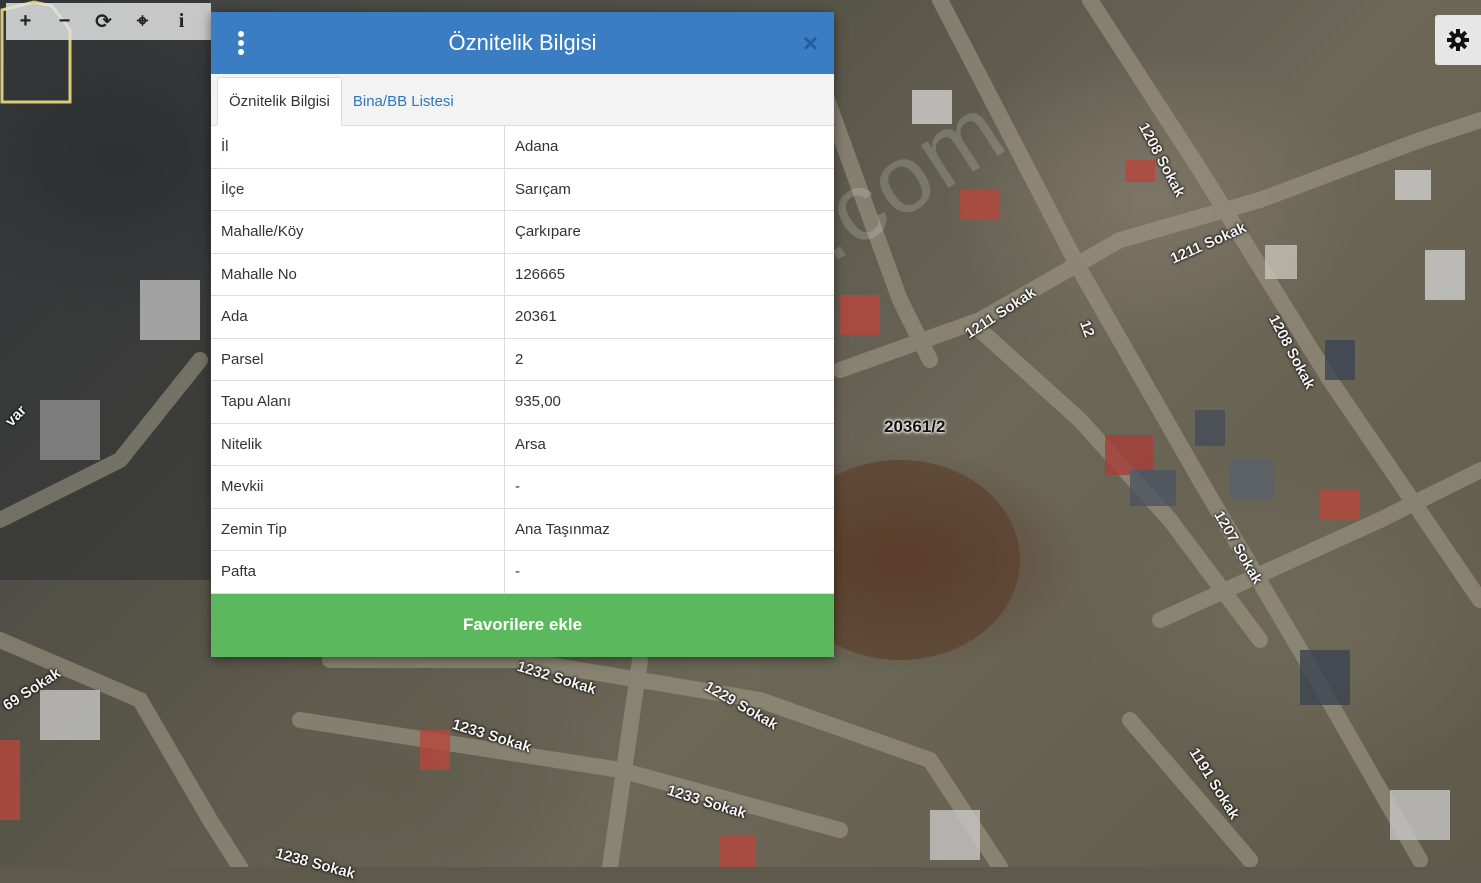 The width and height of the screenshot is (1481, 883). What do you see at coordinates (241, 43) in the screenshot?
I see `kebab-menu-icon` at bounding box center [241, 43].